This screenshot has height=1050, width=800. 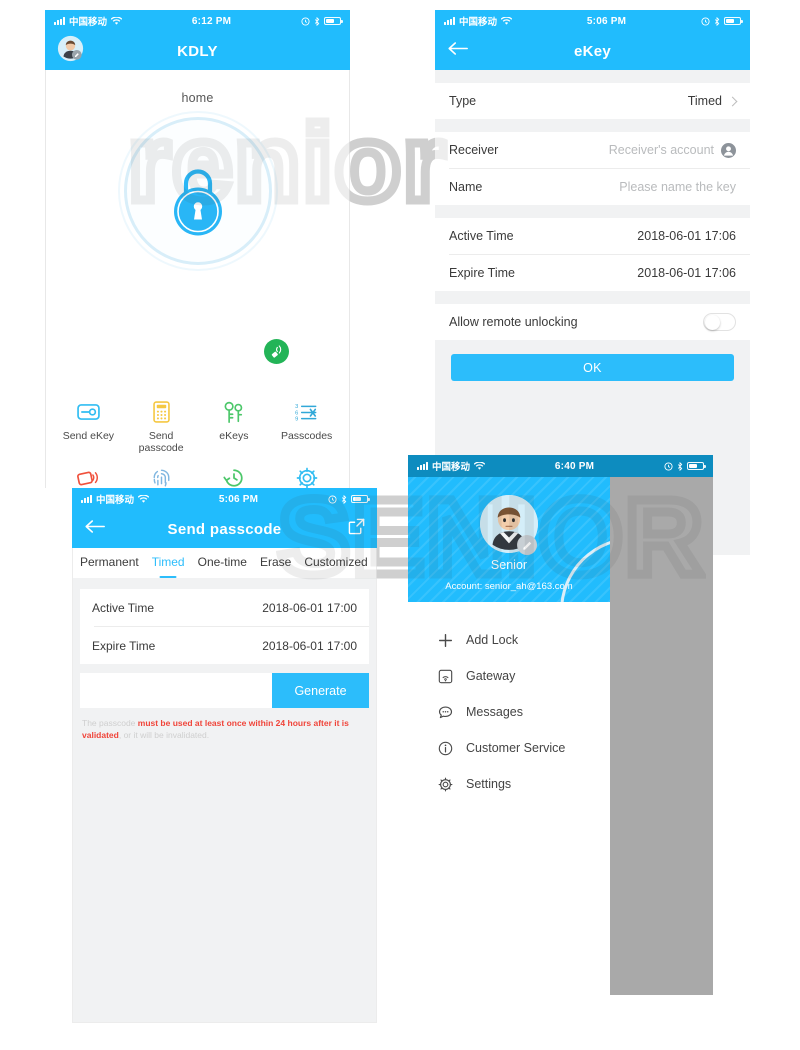 I want to click on status-bar: 中国移动 6:12 PM, so click(x=197, y=21).